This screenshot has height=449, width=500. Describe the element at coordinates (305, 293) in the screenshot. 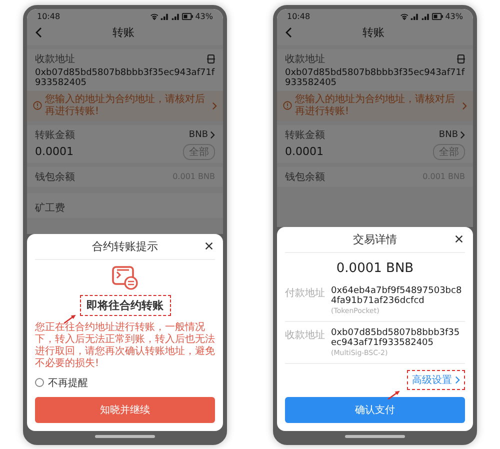

I see `field-label: 付款地址` at that location.